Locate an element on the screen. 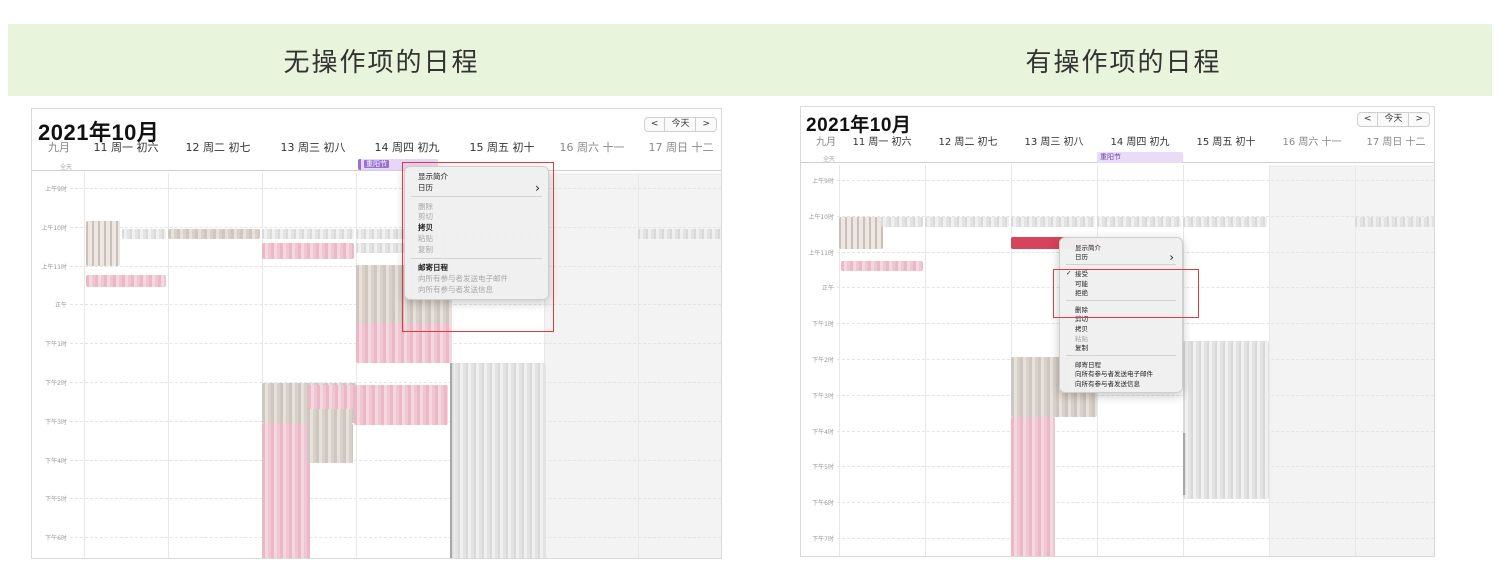 This screenshot has height=586, width=1510. banner-left-title: 无操作项的日程 is located at coordinates (381, 62).